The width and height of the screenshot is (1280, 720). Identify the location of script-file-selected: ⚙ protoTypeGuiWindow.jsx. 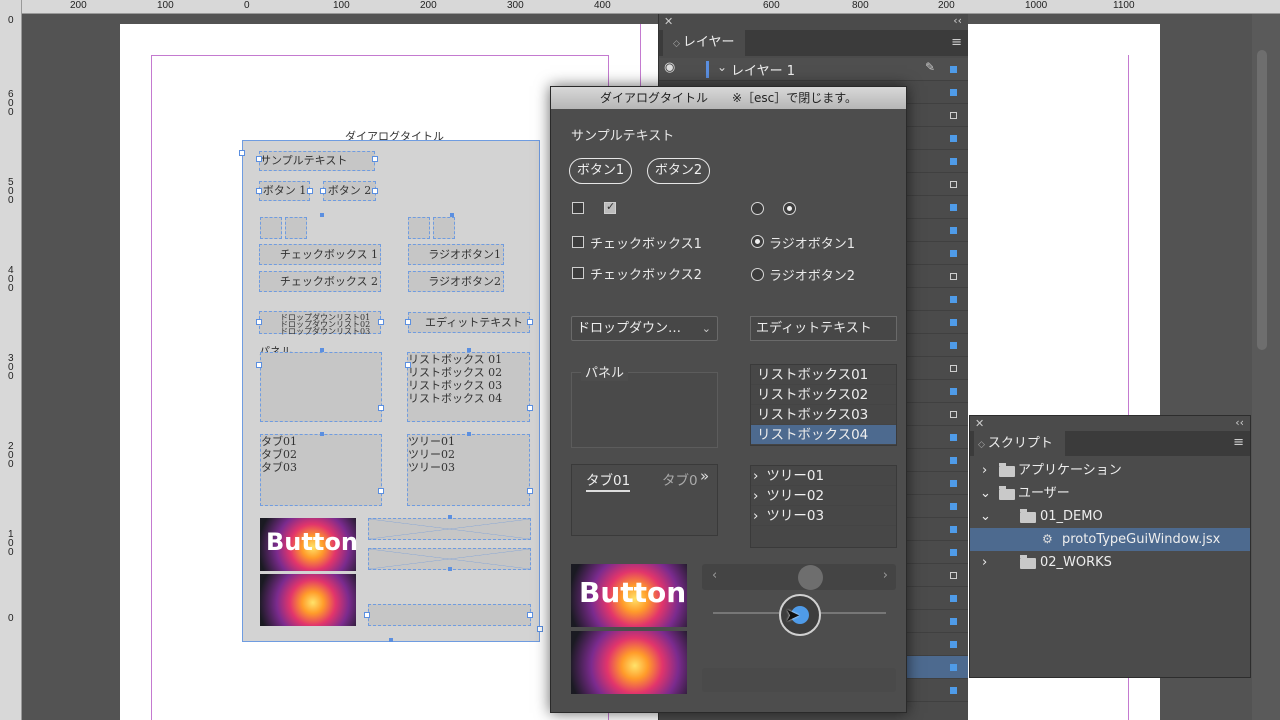
(1110, 539).